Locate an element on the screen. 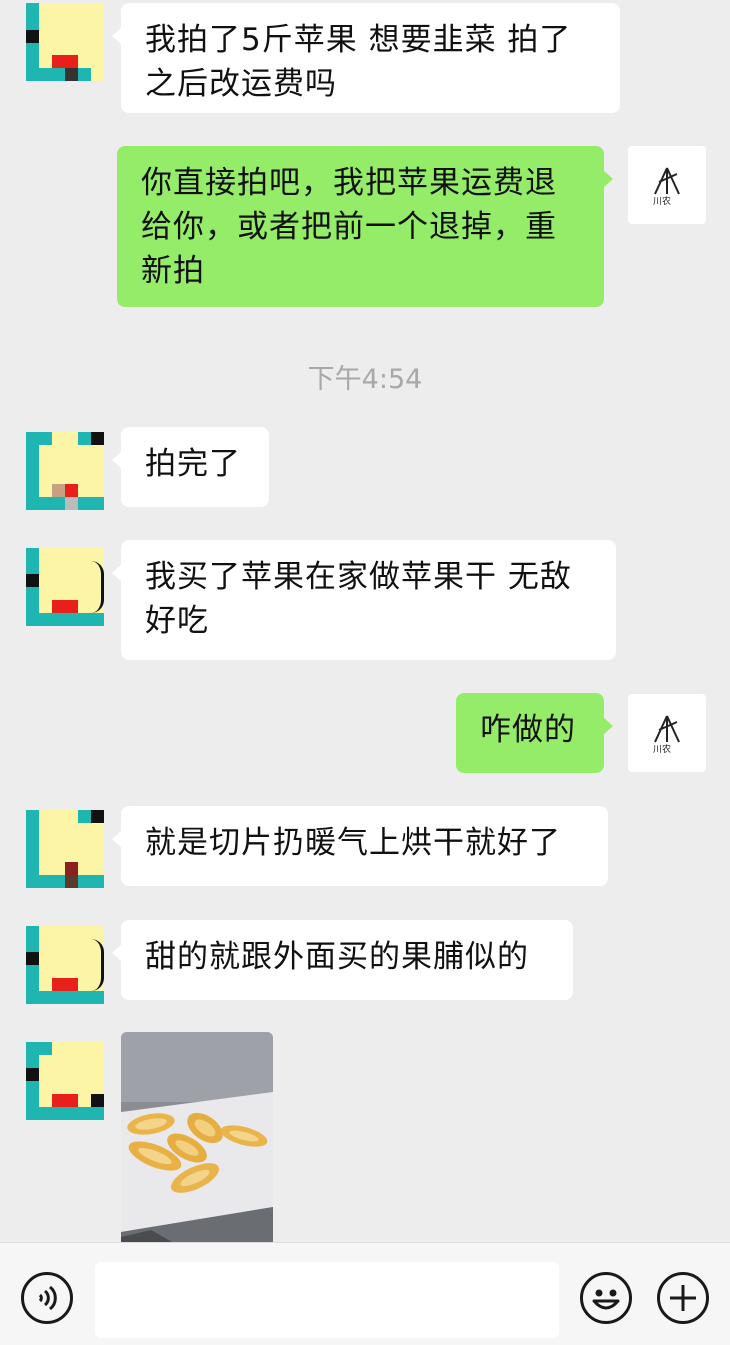 This screenshot has height=1345, width=730. message-text-line: 就是切片扔暖气上烘干就好了 is located at coordinates (353, 843).